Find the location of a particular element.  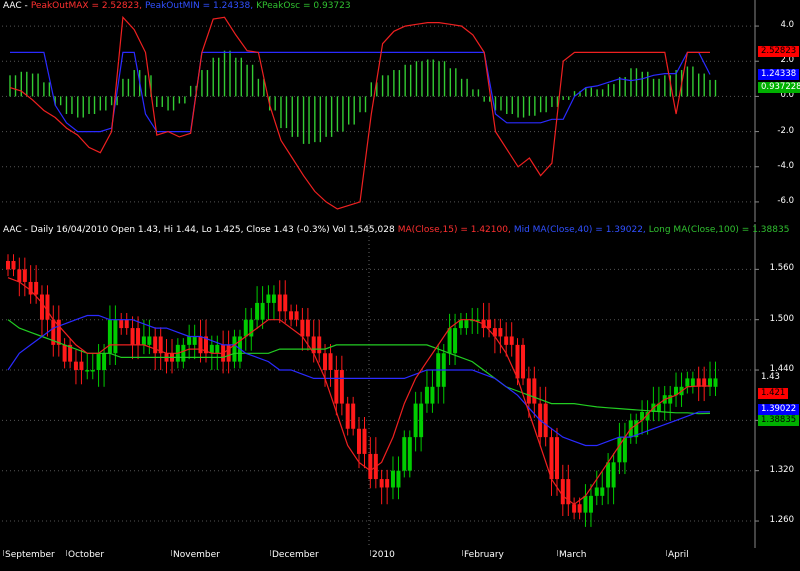

x-tick-label: November is located at coordinates (196, 555).